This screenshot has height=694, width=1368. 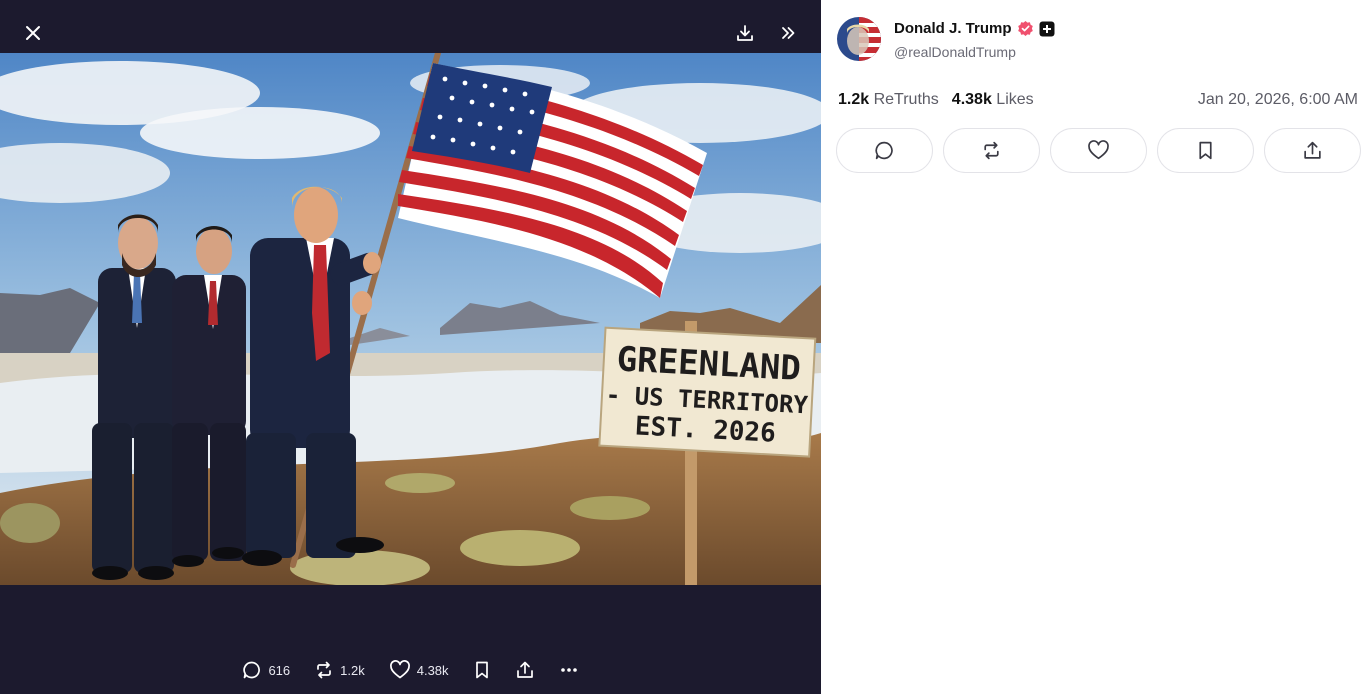 I want to click on retruth-button: 1.2k, so click(x=339, y=670).